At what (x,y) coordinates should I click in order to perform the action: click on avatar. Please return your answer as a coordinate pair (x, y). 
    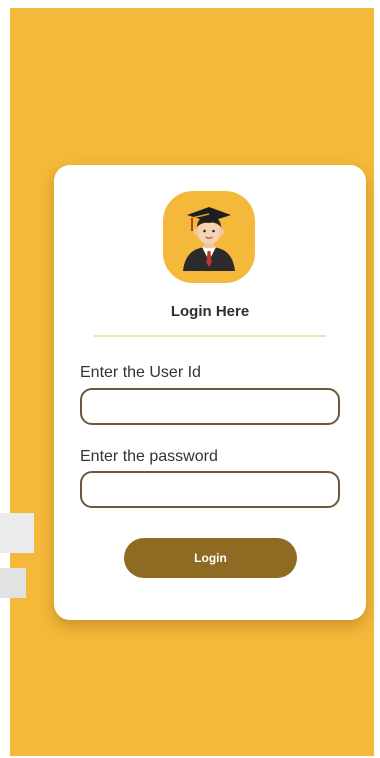
    Looking at the image, I should click on (209, 237).